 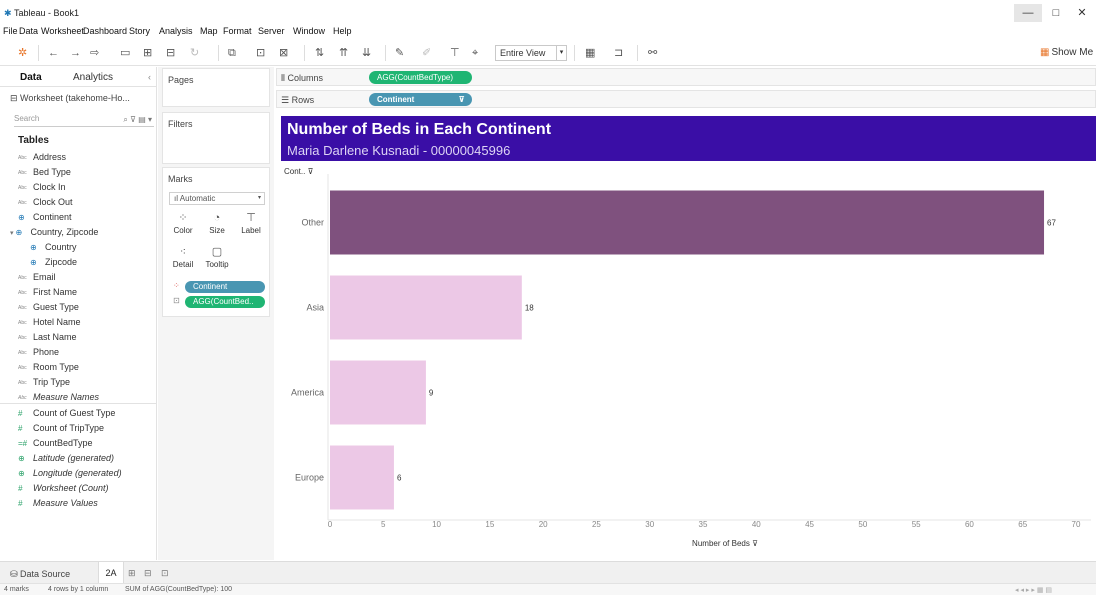 I want to click on new-dashboard-icon: ⊟, so click(x=148, y=573).